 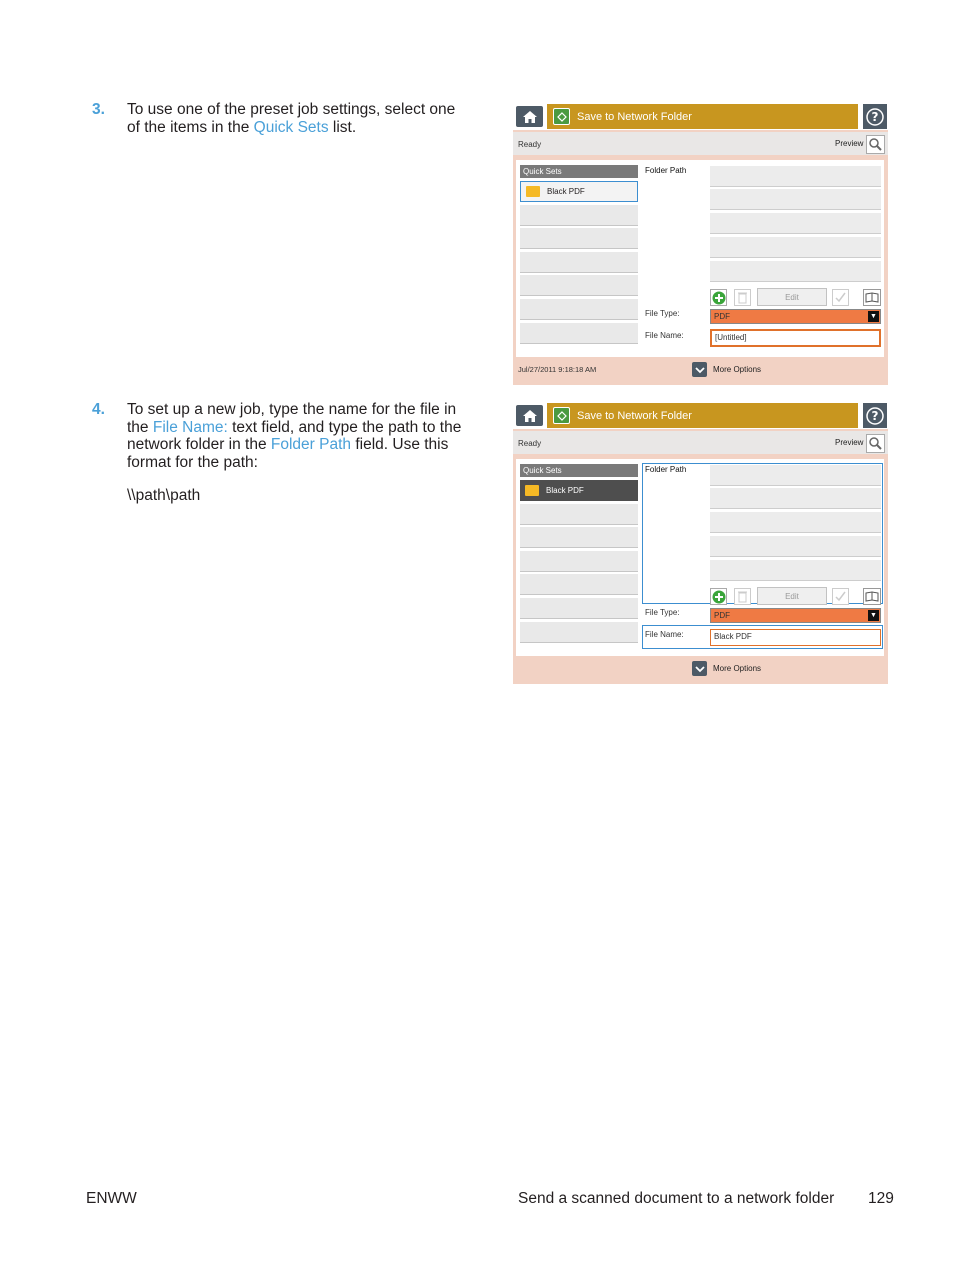 What do you see at coordinates (795, 637) in the screenshot?
I see `file-name-input: Black PDF` at bounding box center [795, 637].